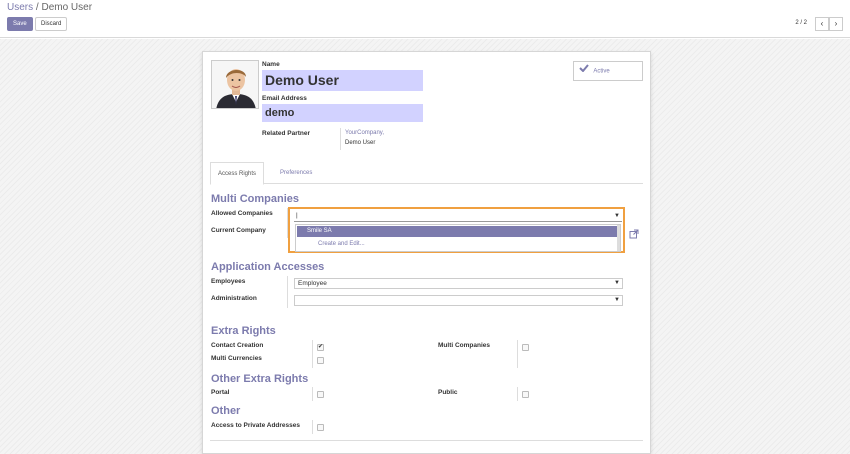 The image size is (850, 454). What do you see at coordinates (584, 71) in the screenshot?
I see `check-icon` at bounding box center [584, 71].